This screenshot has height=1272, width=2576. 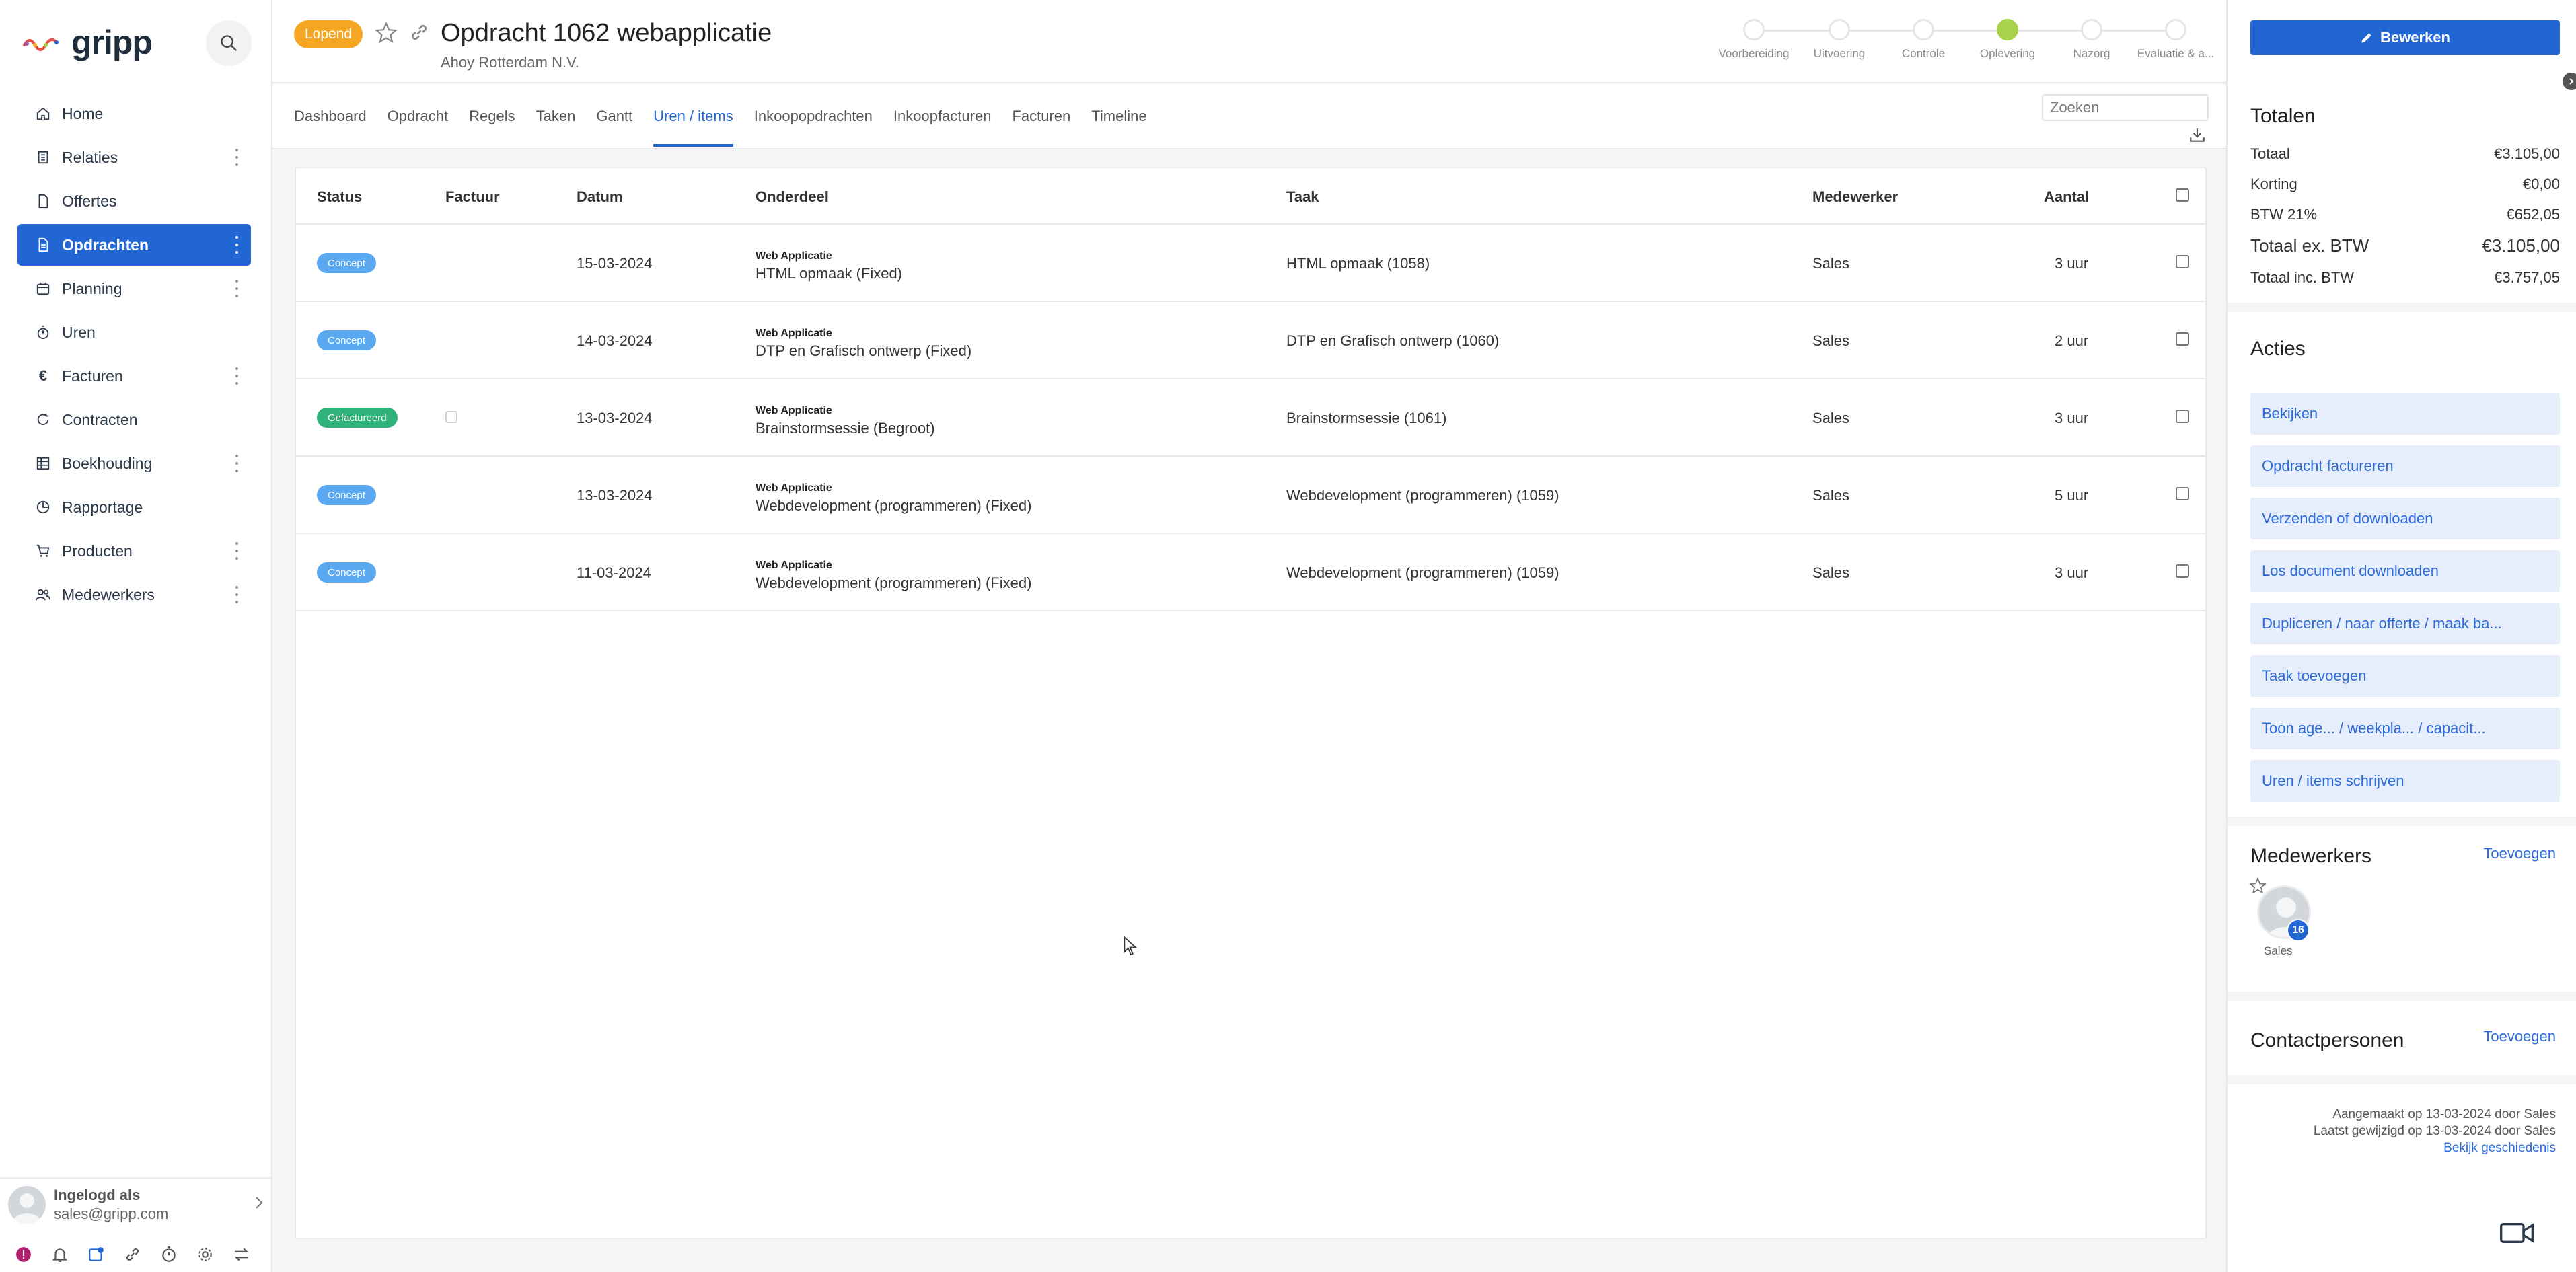 What do you see at coordinates (2527, 153) in the screenshot?
I see `total-value: €3.105,00` at bounding box center [2527, 153].